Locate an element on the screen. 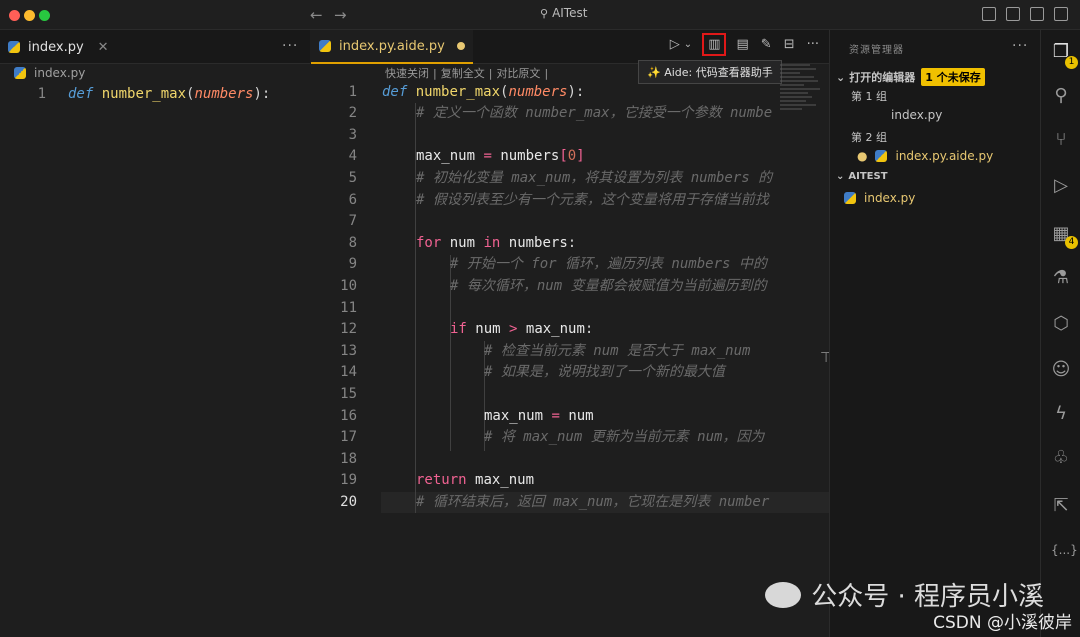  tree-icon: ♧ is located at coordinates (1061, 458).